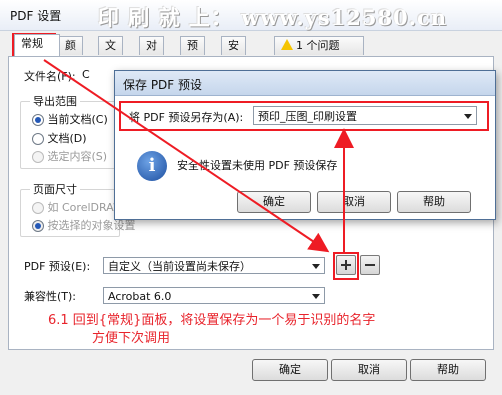 The width and height of the screenshot is (502, 395). Describe the element at coordinates (32, 43) in the screenshot. I see `tab-general-label: 常规` at that location.